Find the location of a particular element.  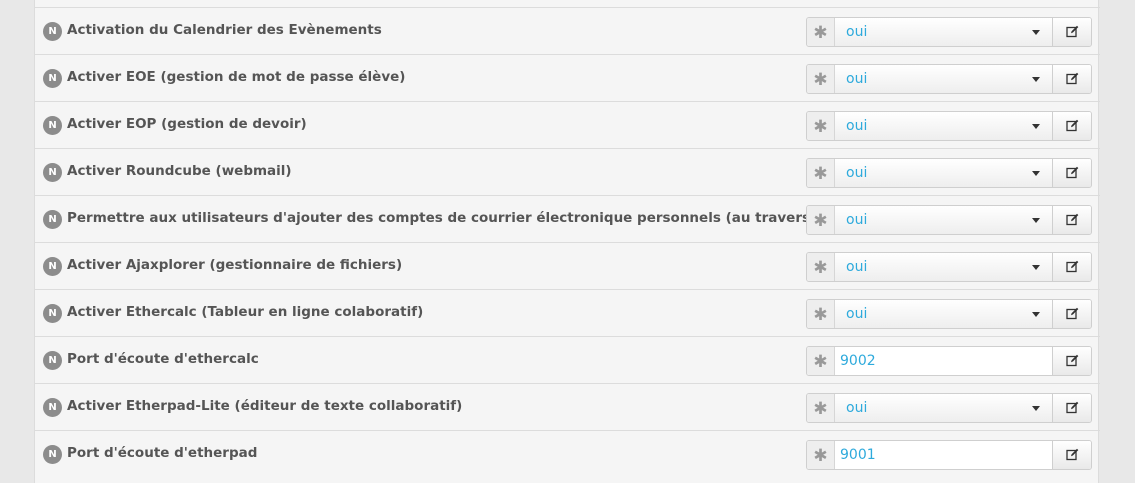

setting-label: Port d'écoute d'etherpad is located at coordinates (162, 453).